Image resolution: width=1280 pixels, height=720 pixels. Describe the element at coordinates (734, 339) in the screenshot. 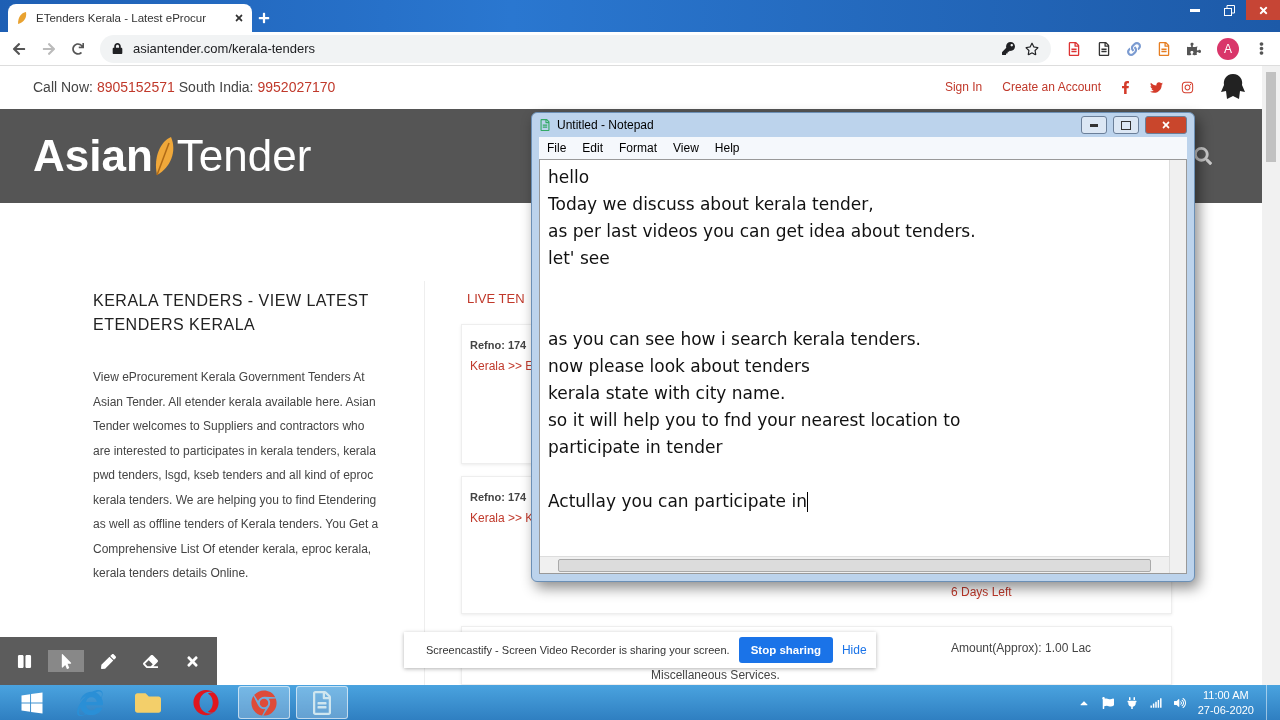

I see `text-line: as you can see how i search kerala tenders.` at that location.